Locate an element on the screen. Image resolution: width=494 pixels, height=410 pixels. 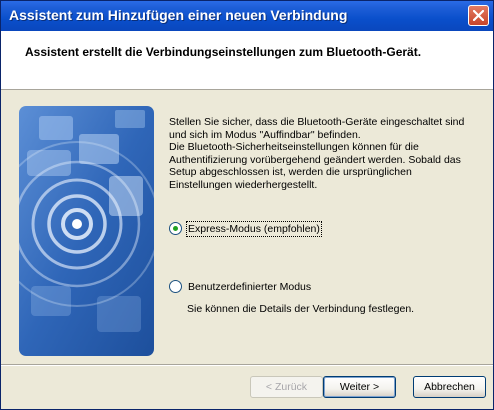
custom-mode-label: Benutzerdefinierter Modus is located at coordinates (249, 287).